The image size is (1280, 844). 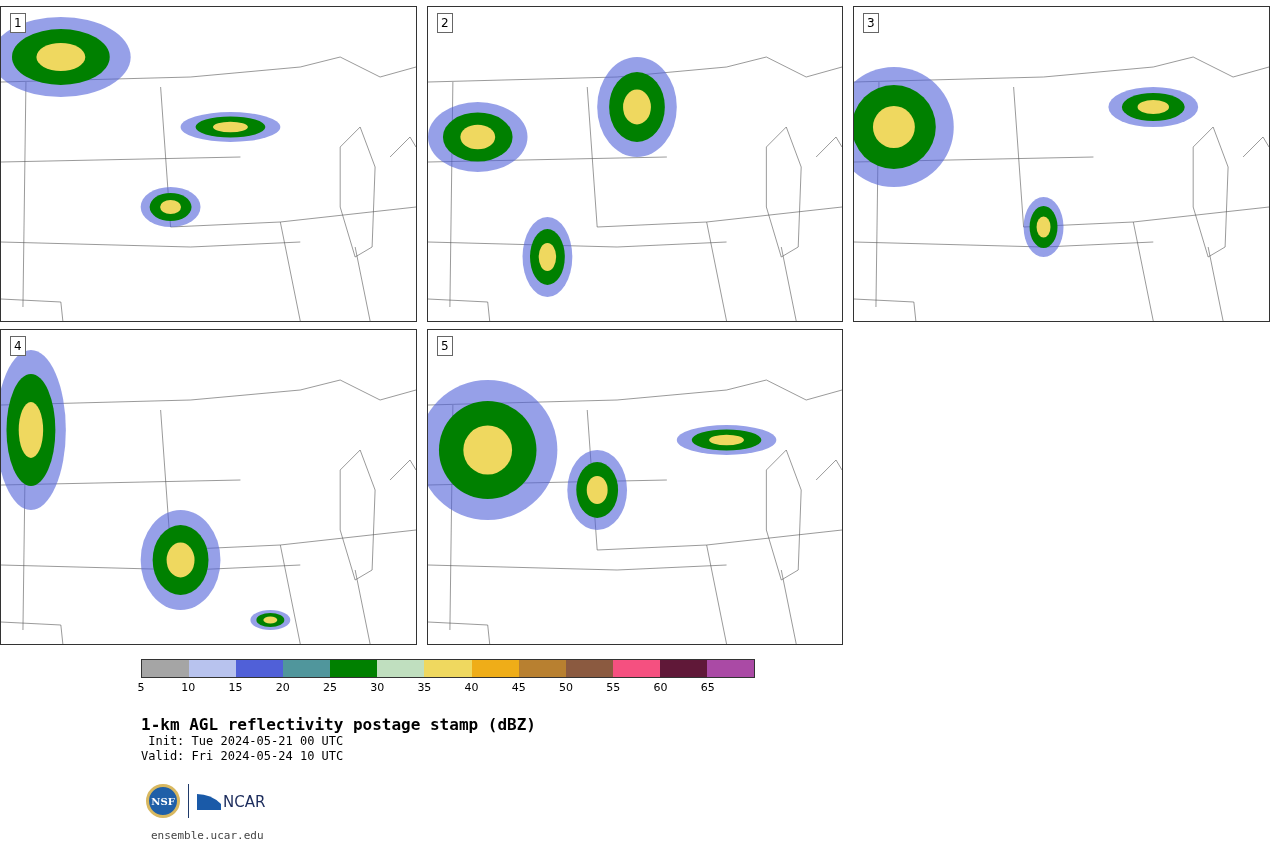 What do you see at coordinates (377, 688) in the screenshot?
I see `tick-label: 30` at bounding box center [377, 688].